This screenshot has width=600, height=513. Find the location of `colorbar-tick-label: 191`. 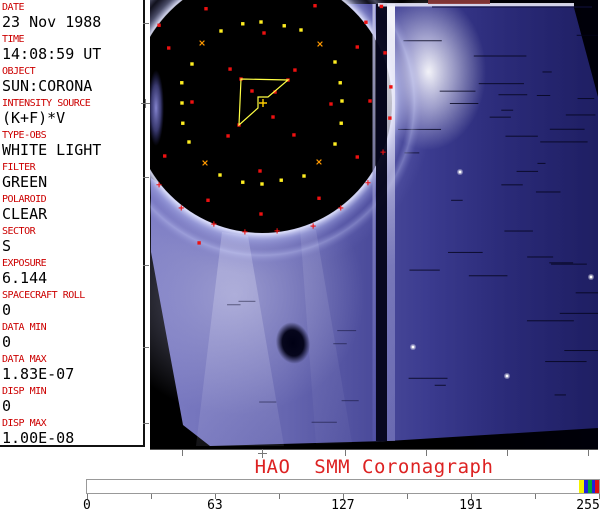

colorbar-tick-label: 191 is located at coordinates (471, 505).